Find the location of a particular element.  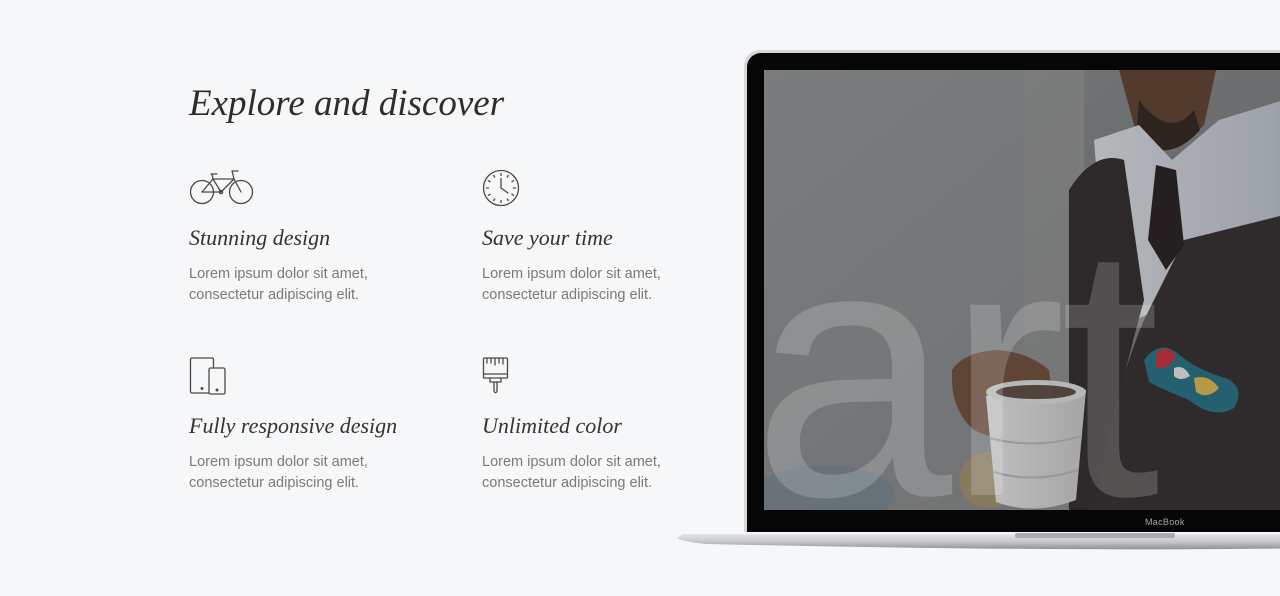

section-title: Explore and discover is located at coordinates (347, 103).